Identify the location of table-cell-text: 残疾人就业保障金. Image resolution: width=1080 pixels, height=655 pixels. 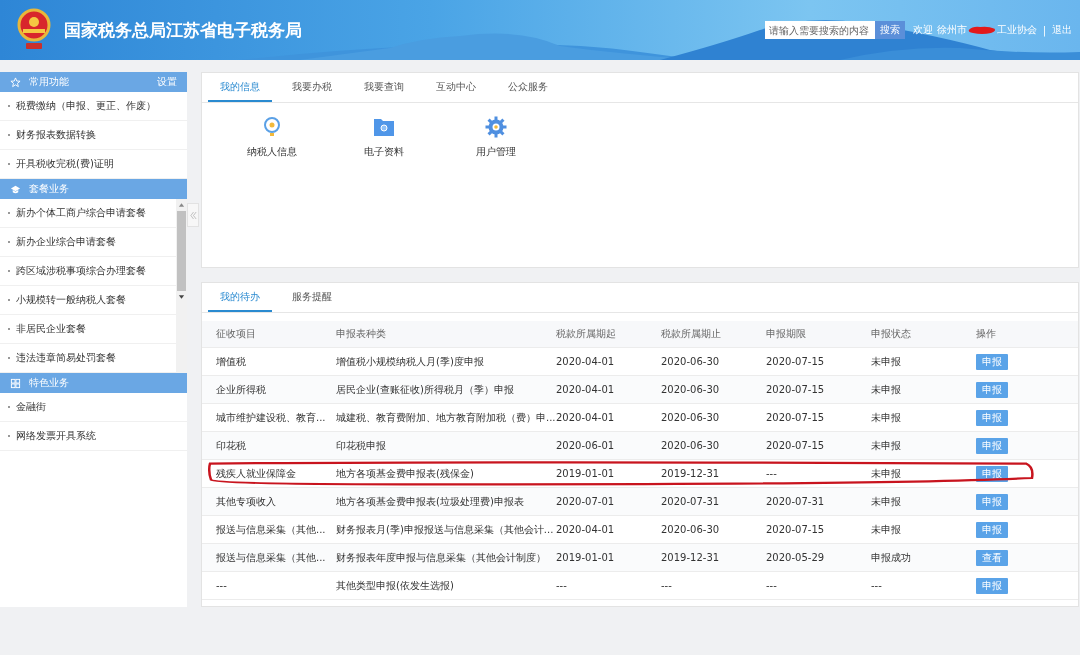
(256, 473).